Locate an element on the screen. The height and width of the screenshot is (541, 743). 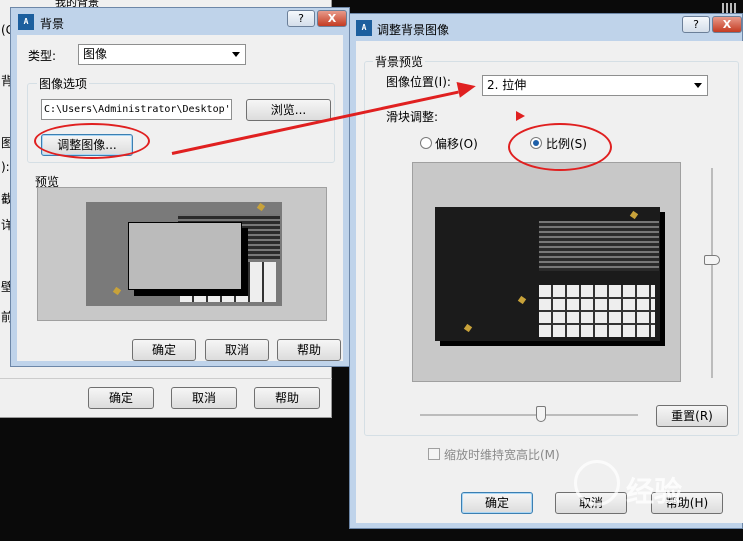
preview-keyboard is located at coordinates (597, 311).